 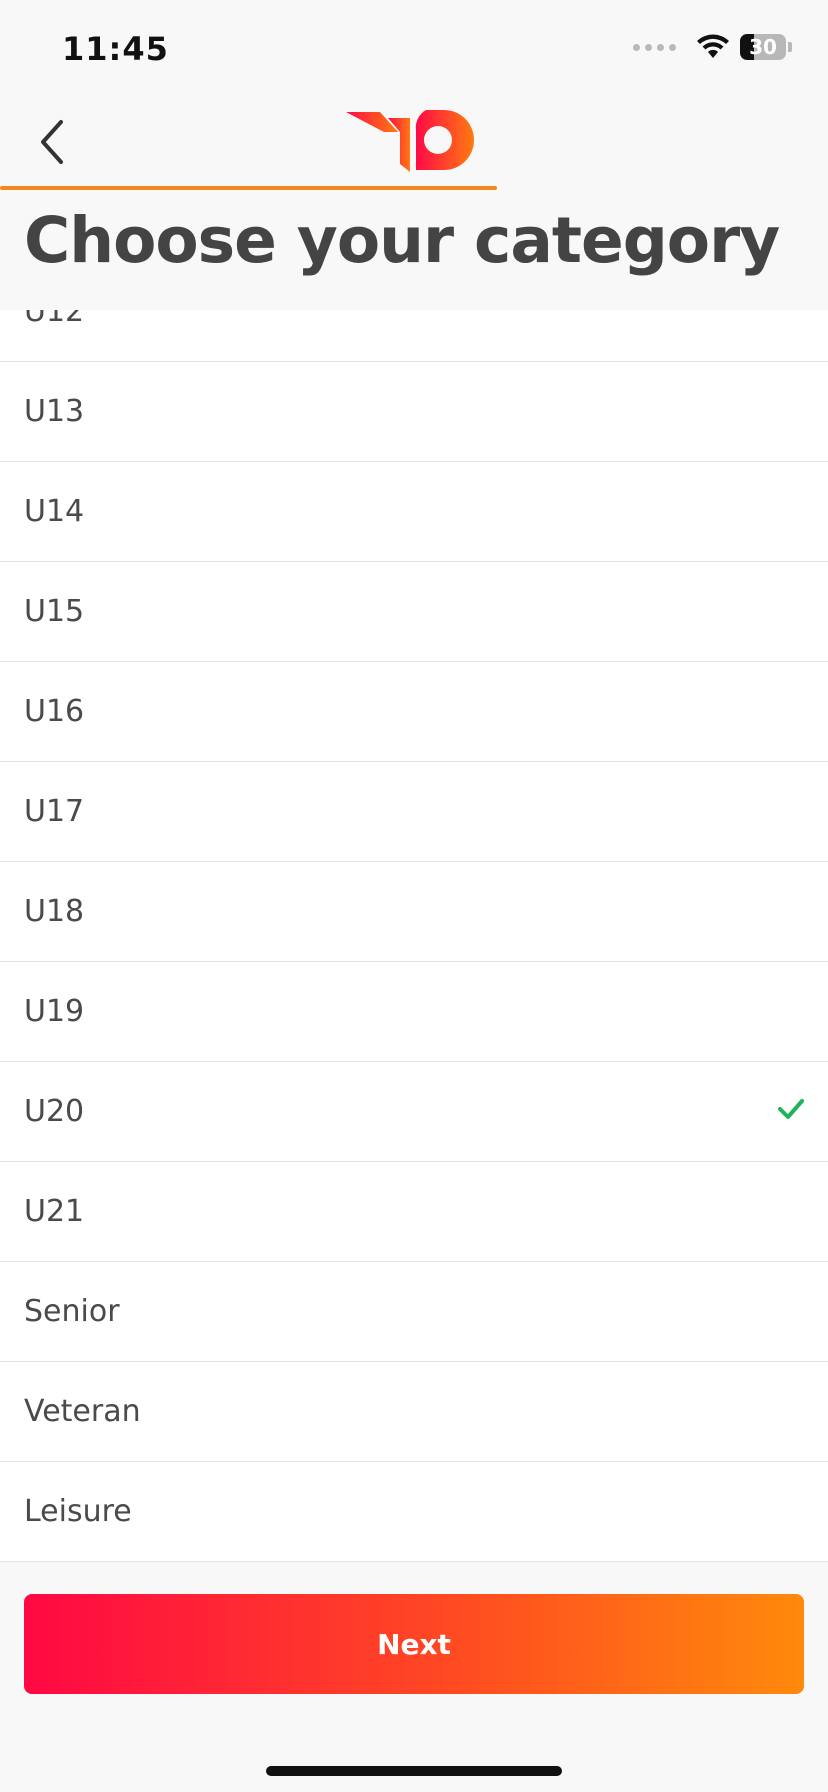 I want to click on category-item-label: U17, so click(x=54, y=811).